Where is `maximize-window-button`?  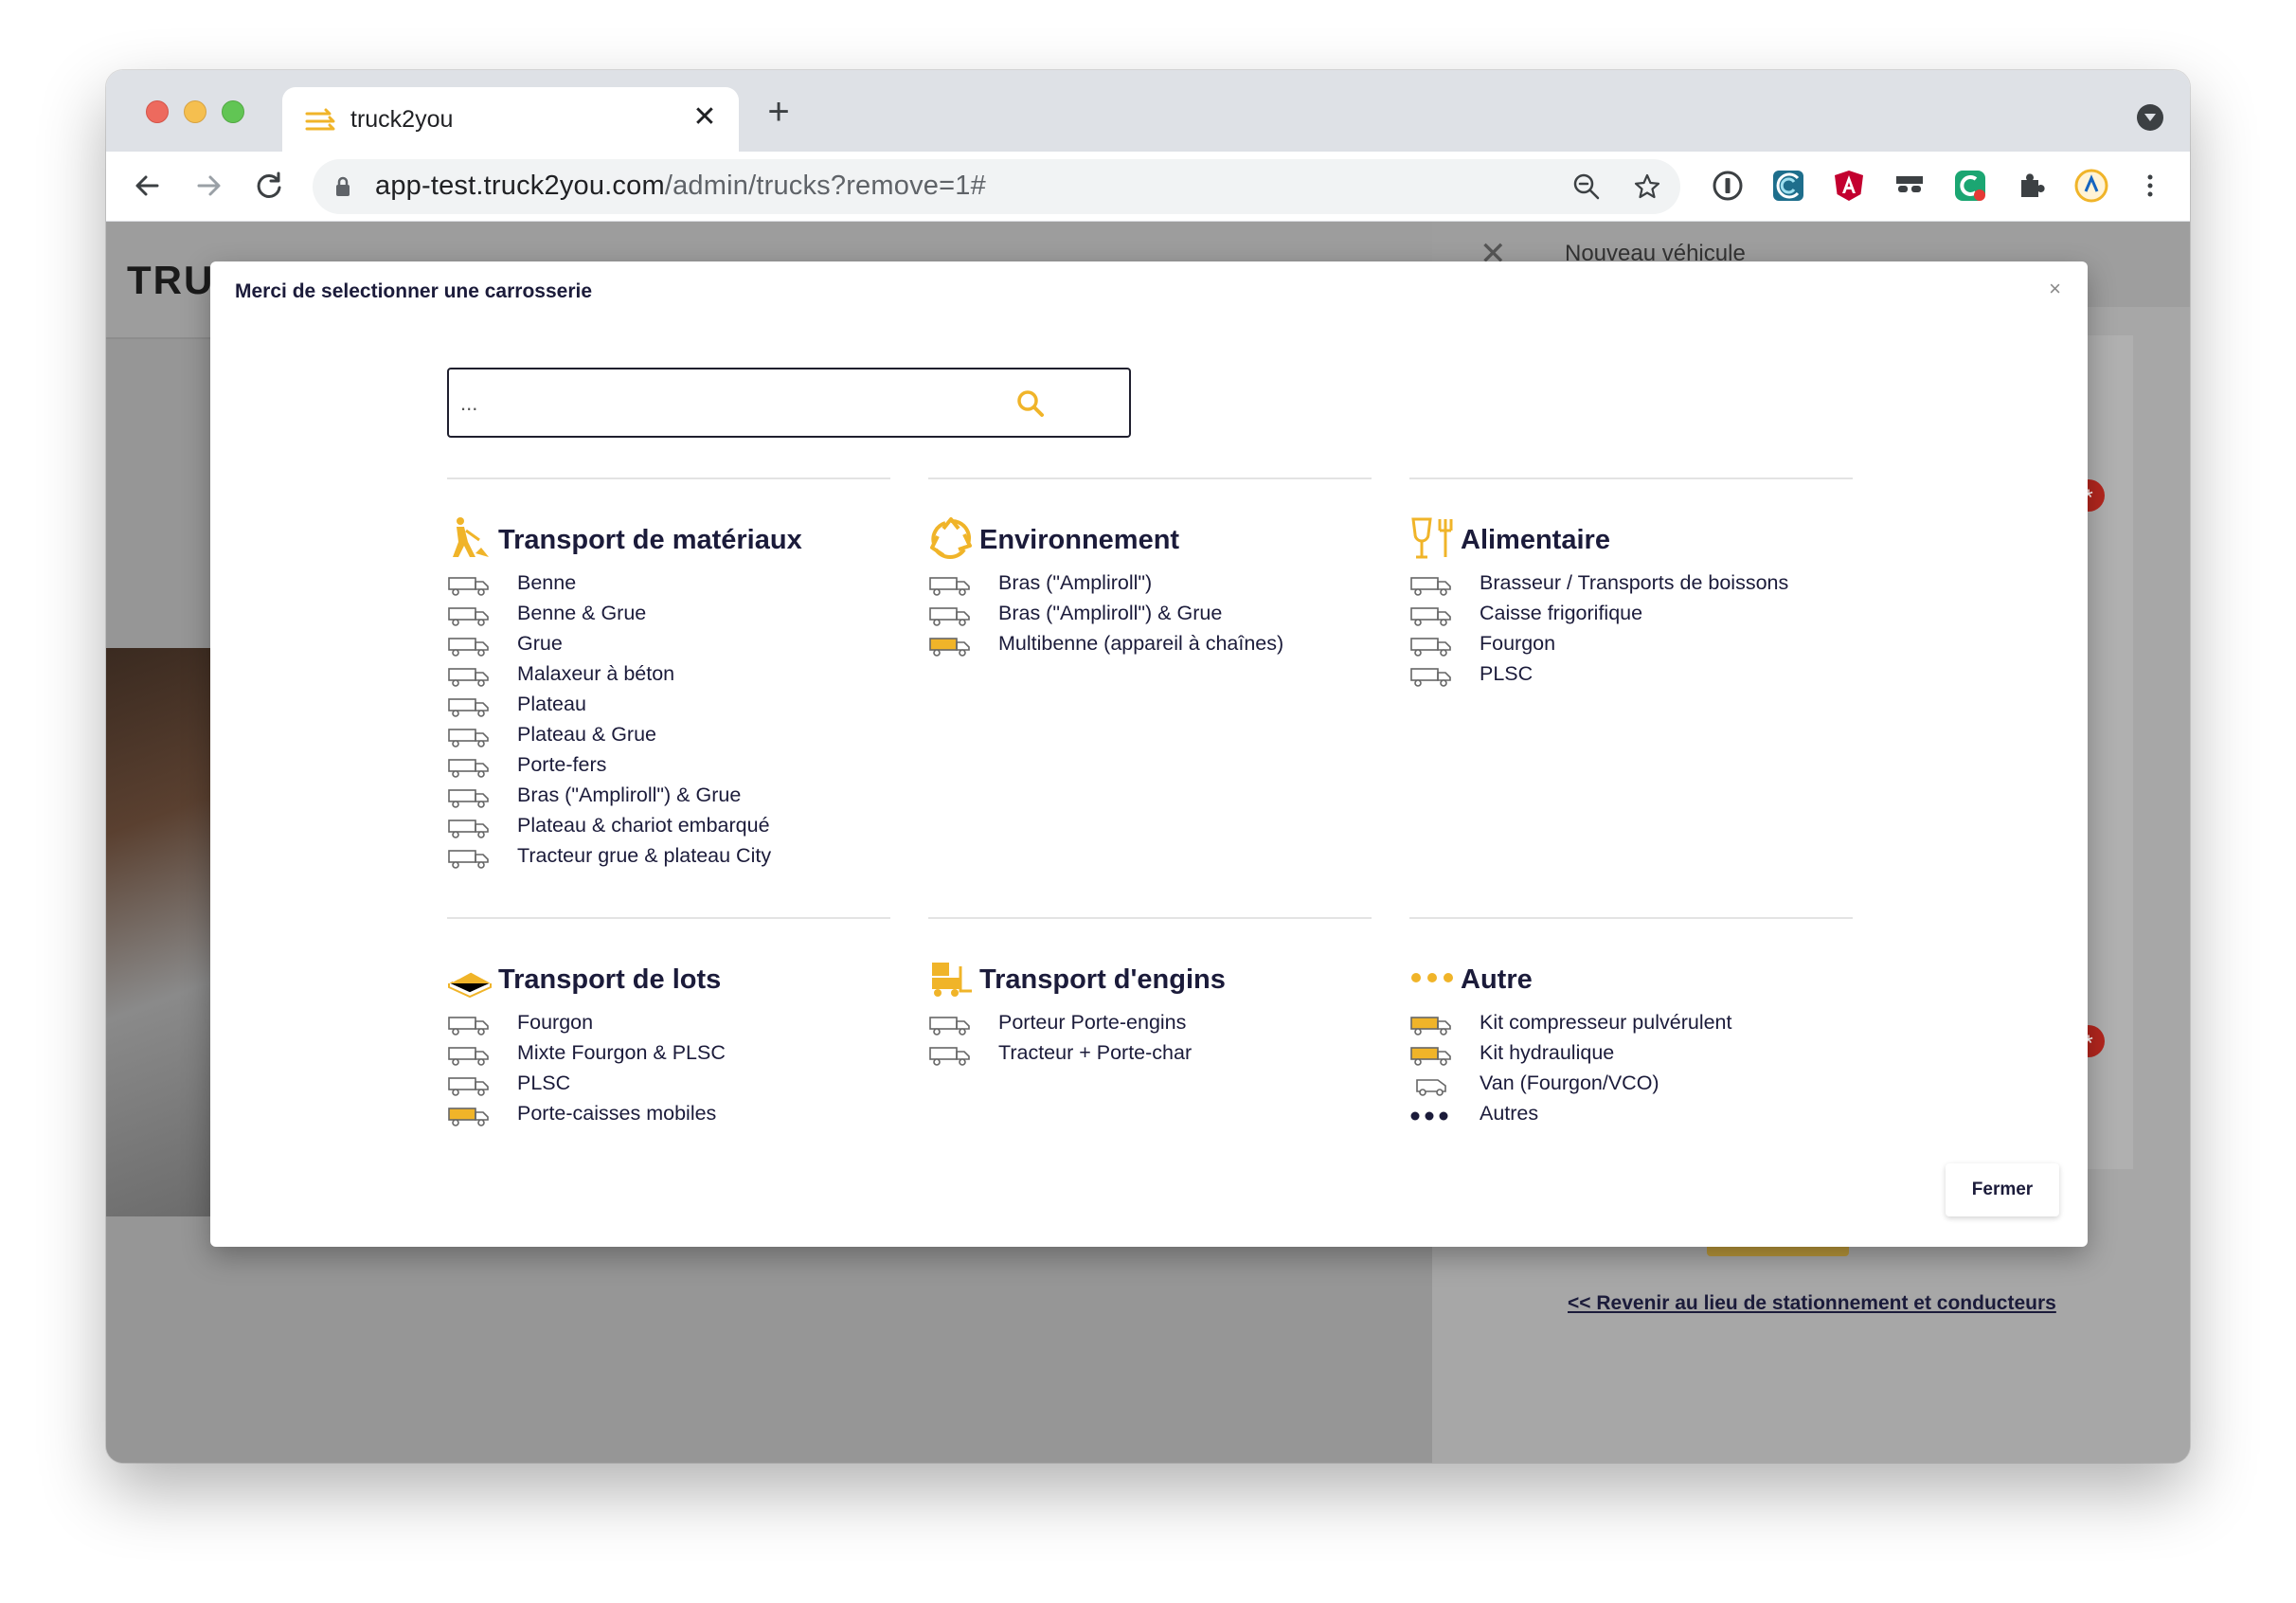
maximize-window-button is located at coordinates (233, 111).